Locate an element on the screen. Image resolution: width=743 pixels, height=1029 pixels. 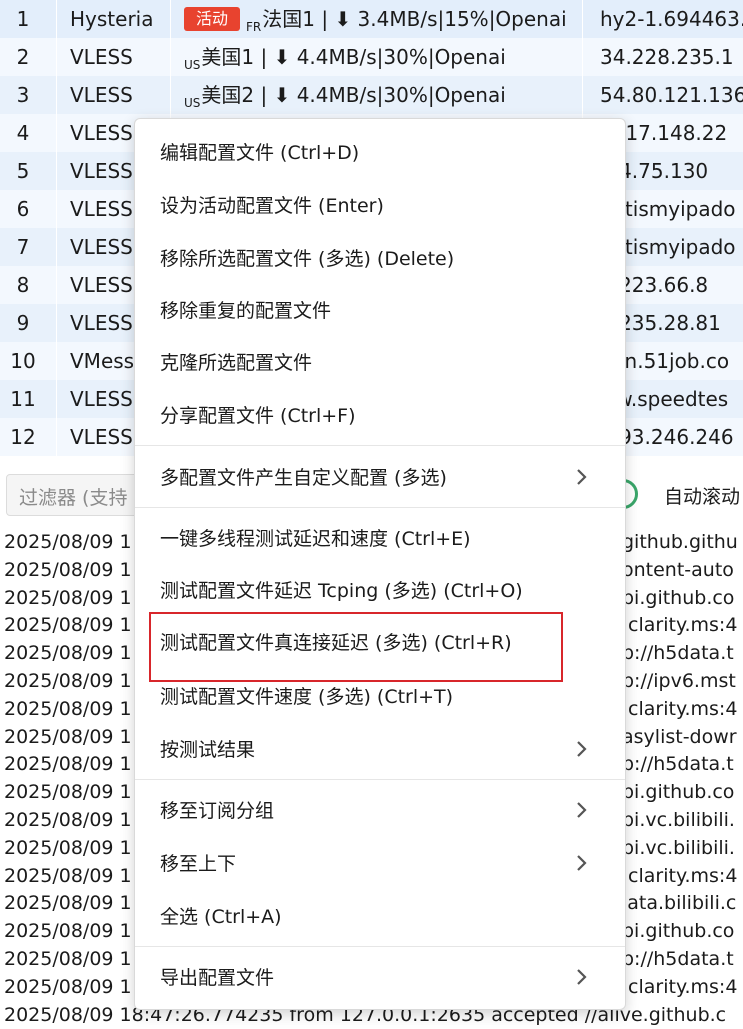
menu-item: 全选 (Ctrl+A) is located at coordinates (380, 916).